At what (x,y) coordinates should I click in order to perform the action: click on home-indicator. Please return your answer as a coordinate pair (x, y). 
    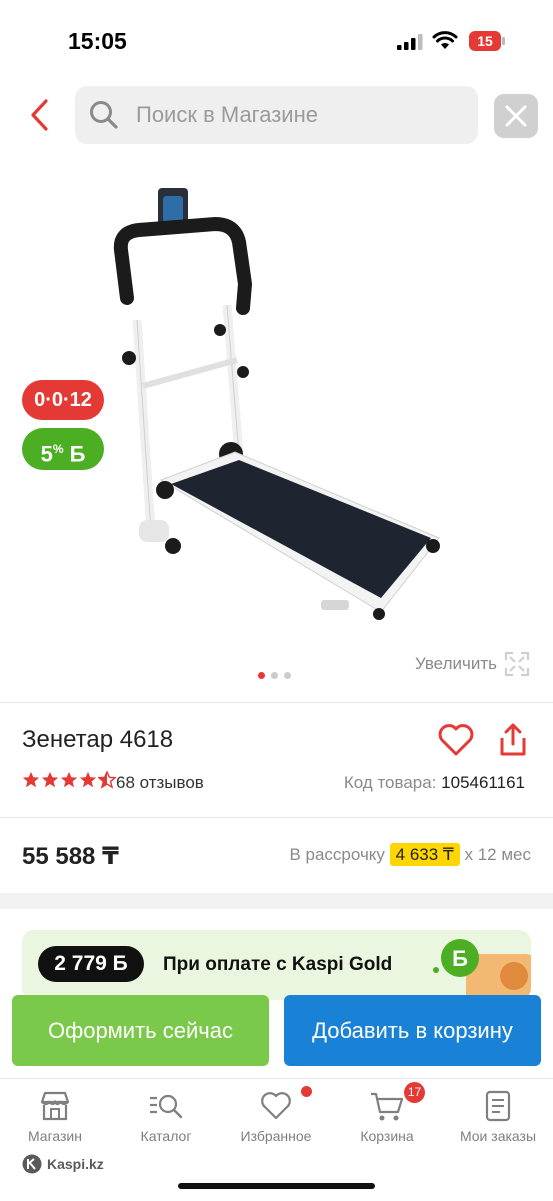
    Looking at the image, I should click on (276, 1186).